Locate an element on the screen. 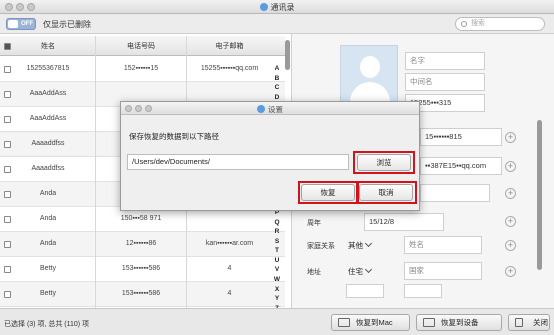  table-header: 姓名 电话号码 电子邮箱 is located at coordinates (142, 46).